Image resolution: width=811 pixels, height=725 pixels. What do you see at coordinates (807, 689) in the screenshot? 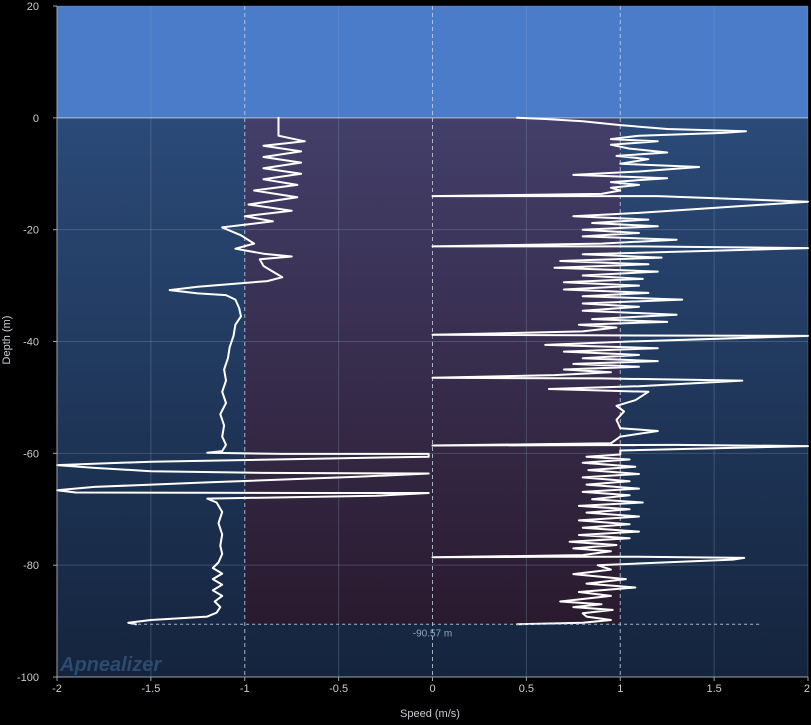
I see `x-tick-label: 2` at bounding box center [807, 689].